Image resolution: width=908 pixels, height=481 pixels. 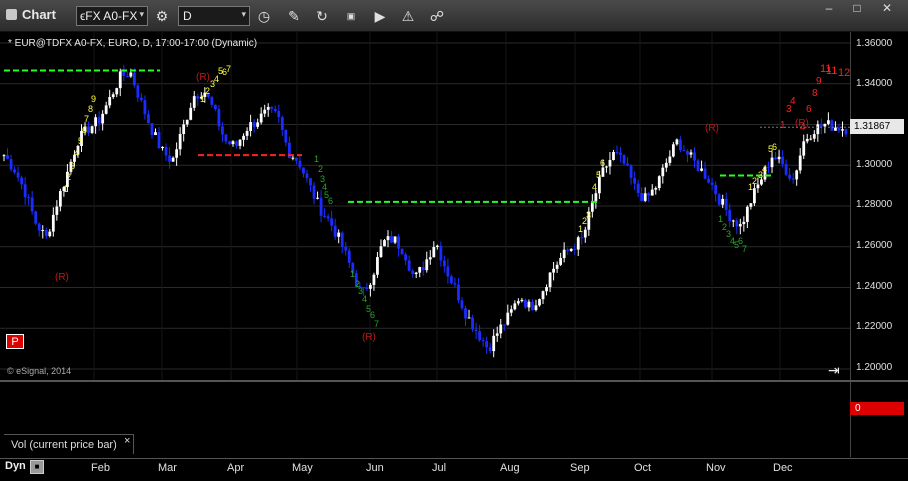 What do you see at coordinates (831, 71) in the screenshot?
I see `study-annotation: 11` at bounding box center [831, 71].